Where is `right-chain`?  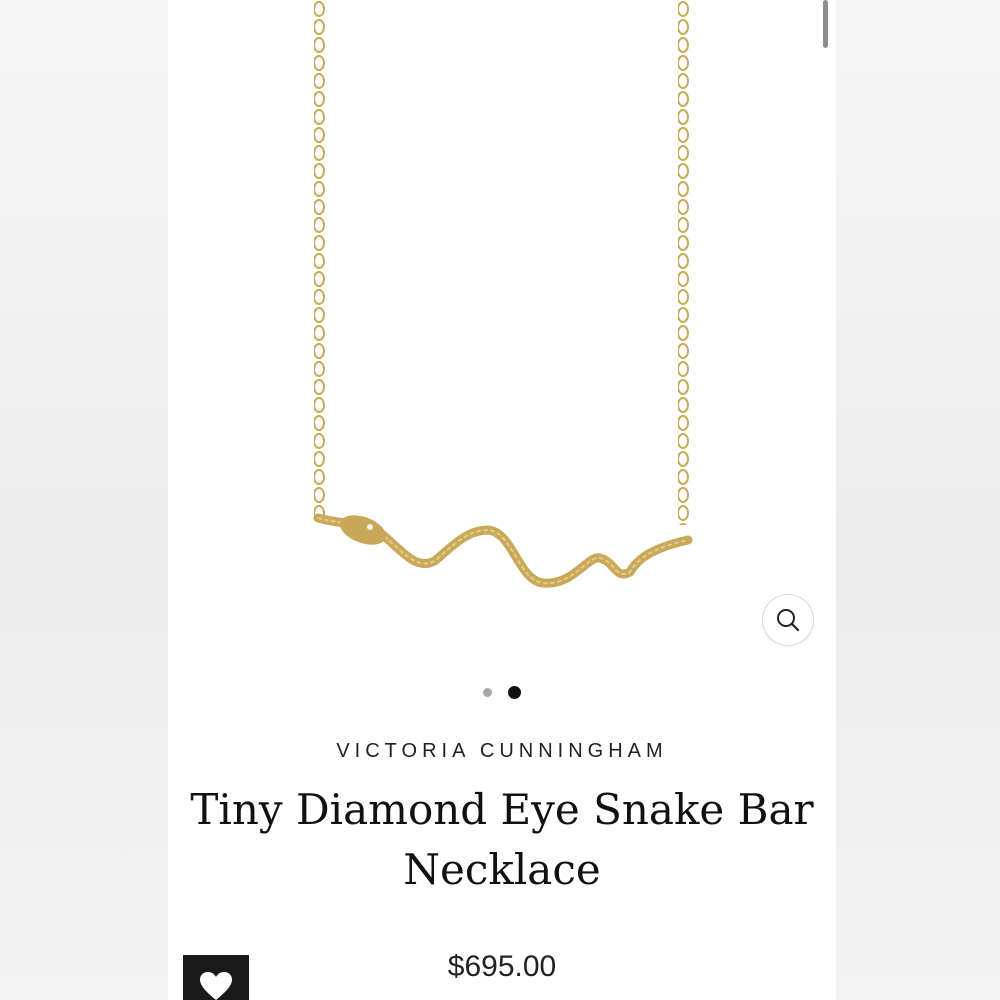 right-chain is located at coordinates (683, 262).